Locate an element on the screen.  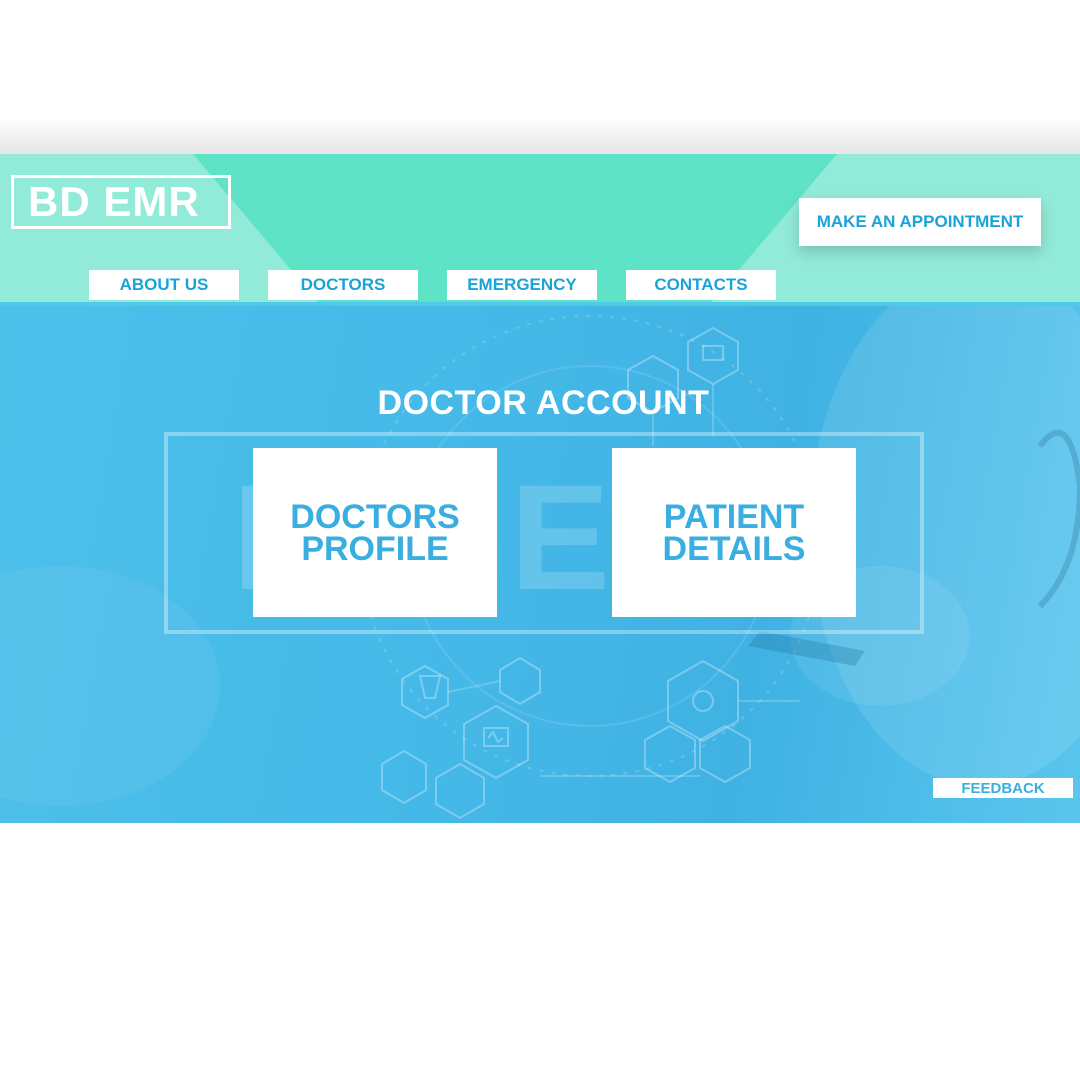
doctors-profile-card: DOCTORS PROFILE is located at coordinates (375, 532).